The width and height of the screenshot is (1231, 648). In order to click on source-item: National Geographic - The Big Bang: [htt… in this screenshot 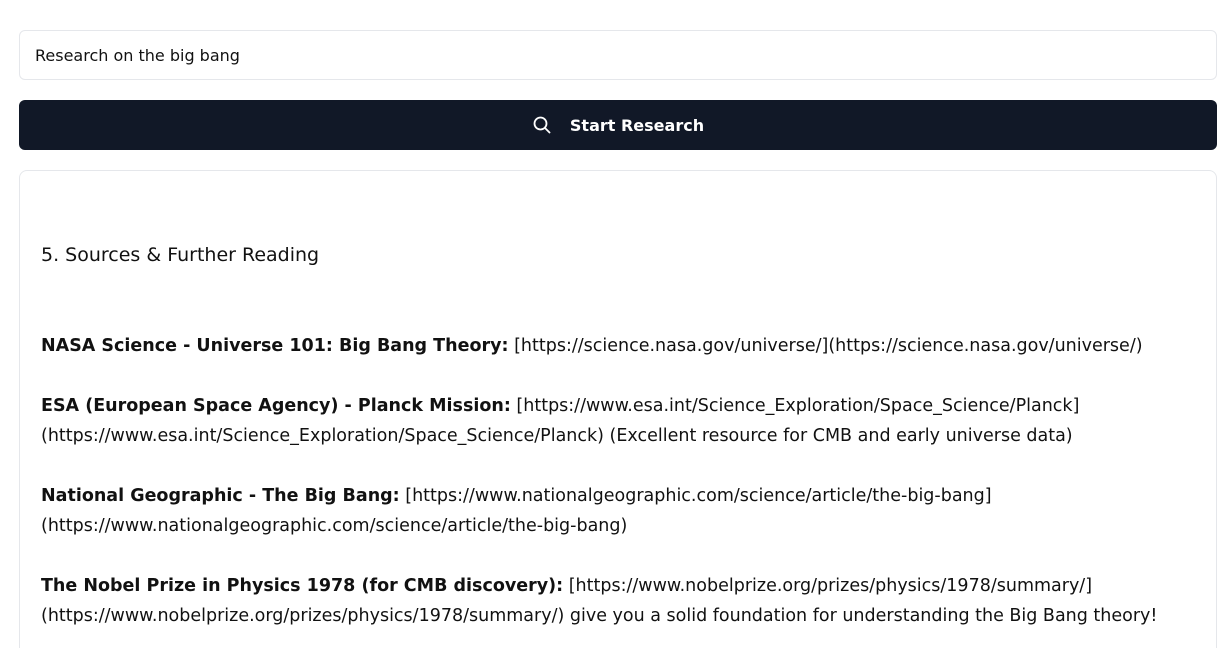, I will do `click(621, 511)`.